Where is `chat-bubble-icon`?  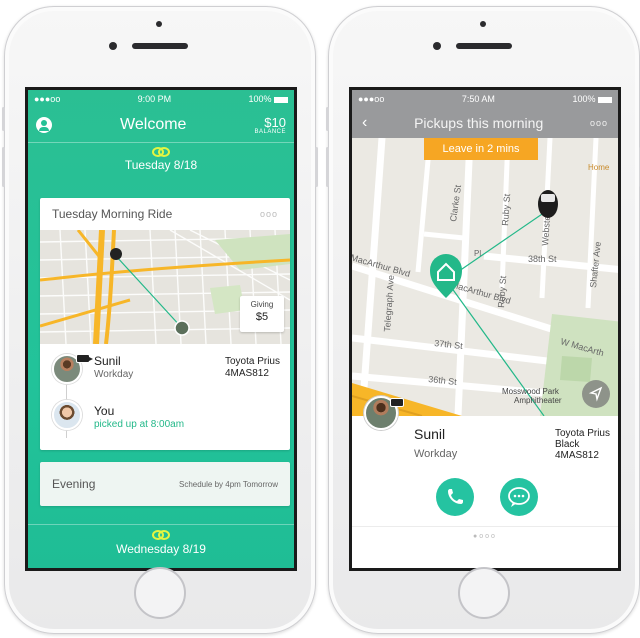
chat-bubble-icon is located at coordinates (519, 497).